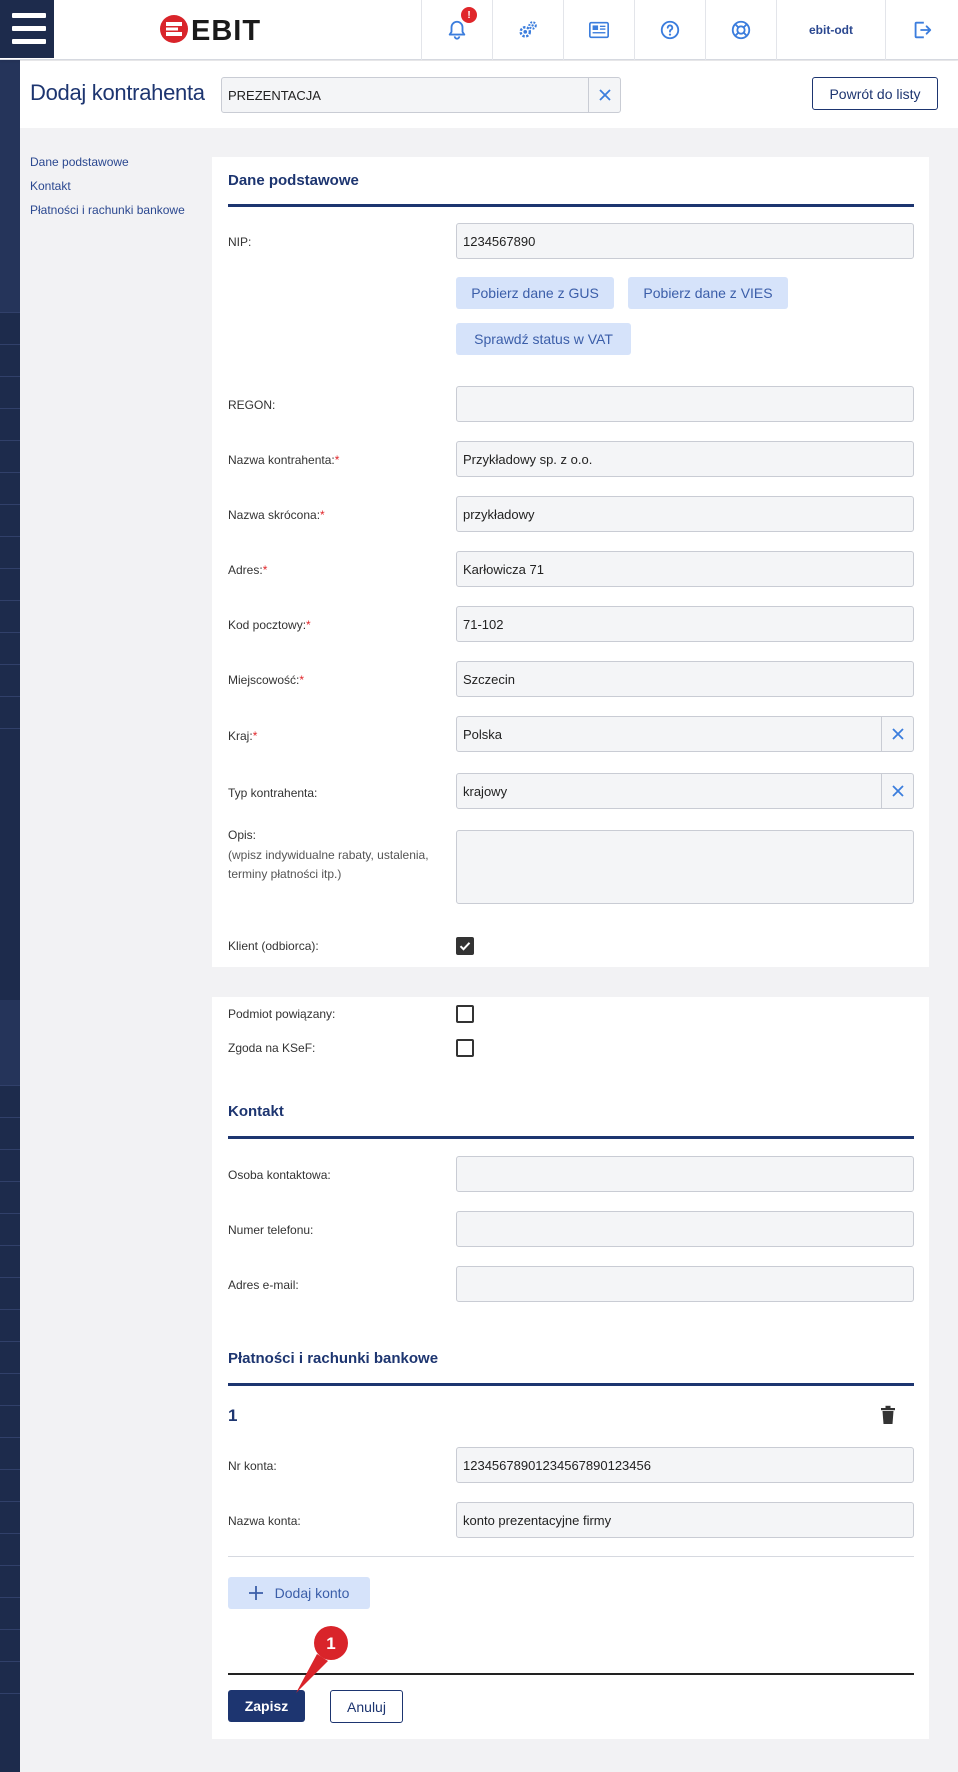 This screenshot has height=1772, width=958. I want to click on phone-input, so click(685, 1229).